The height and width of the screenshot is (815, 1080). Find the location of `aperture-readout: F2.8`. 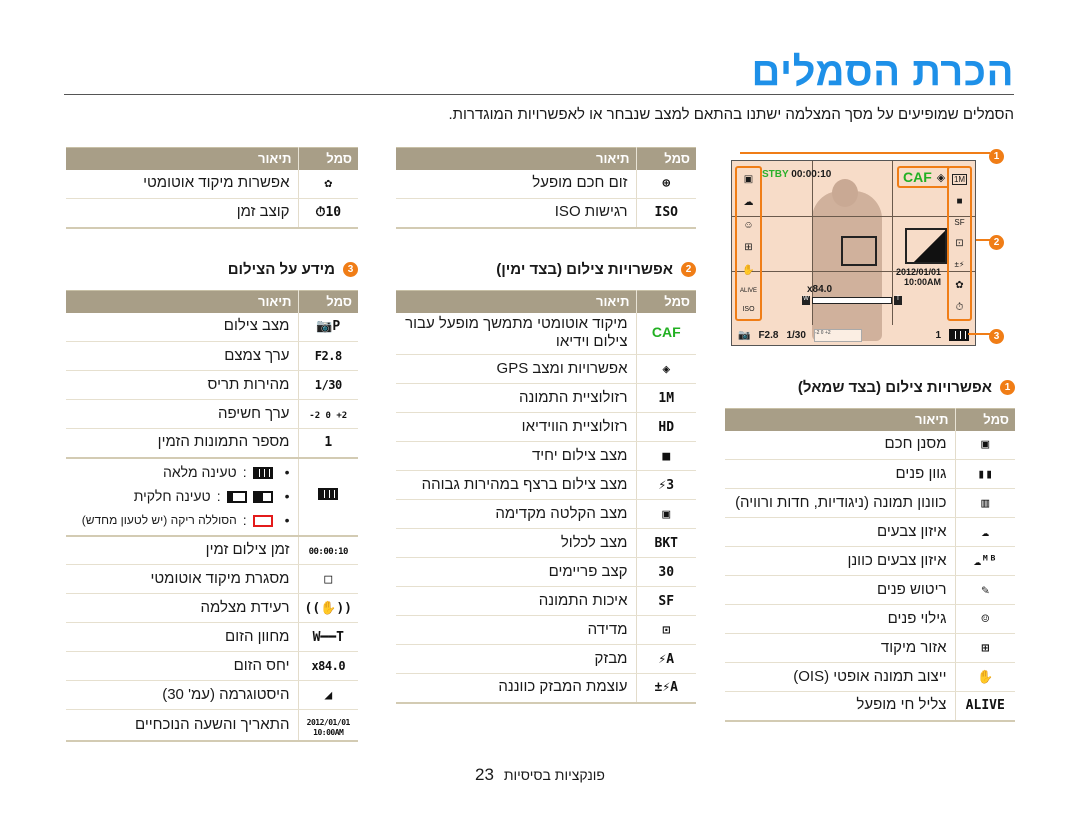

aperture-readout: F2.8 is located at coordinates (768, 335).